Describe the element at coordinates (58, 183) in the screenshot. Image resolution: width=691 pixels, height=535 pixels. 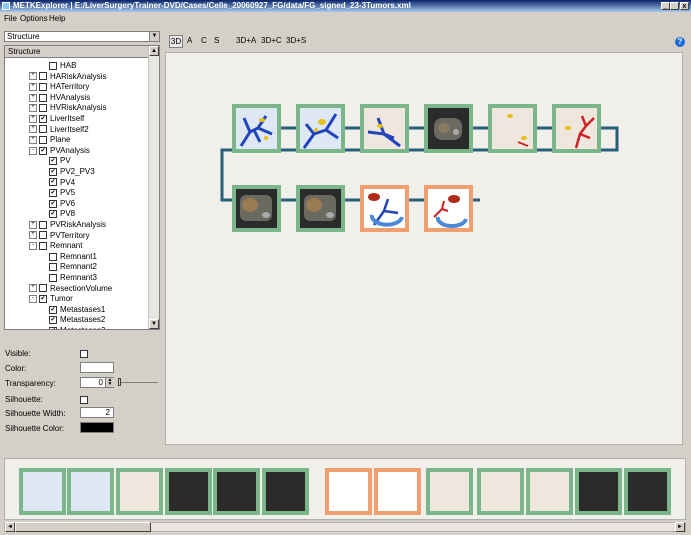
I see `tree-item: ✔ PV4` at that location.